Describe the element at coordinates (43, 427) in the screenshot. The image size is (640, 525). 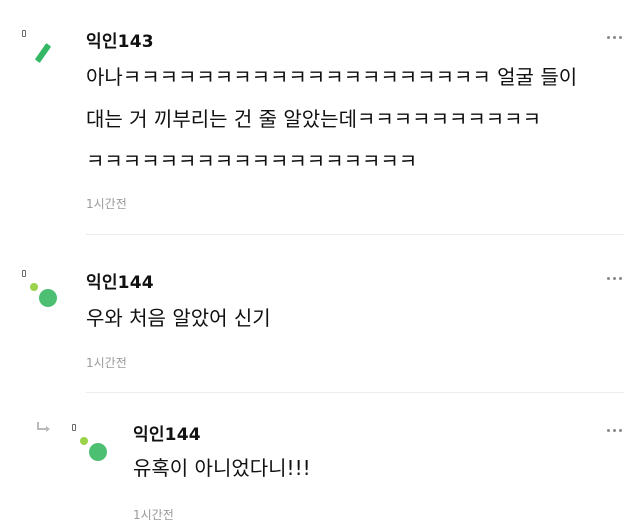
I see `reply-arrow-icon` at that location.